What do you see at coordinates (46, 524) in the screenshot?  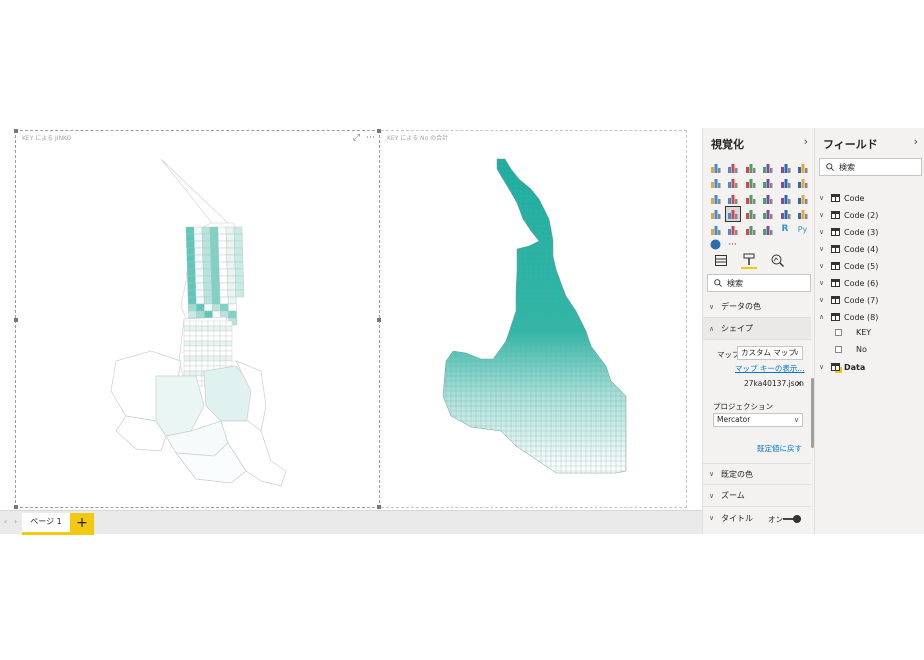 I see `page-tab-1: ページ 1` at bounding box center [46, 524].